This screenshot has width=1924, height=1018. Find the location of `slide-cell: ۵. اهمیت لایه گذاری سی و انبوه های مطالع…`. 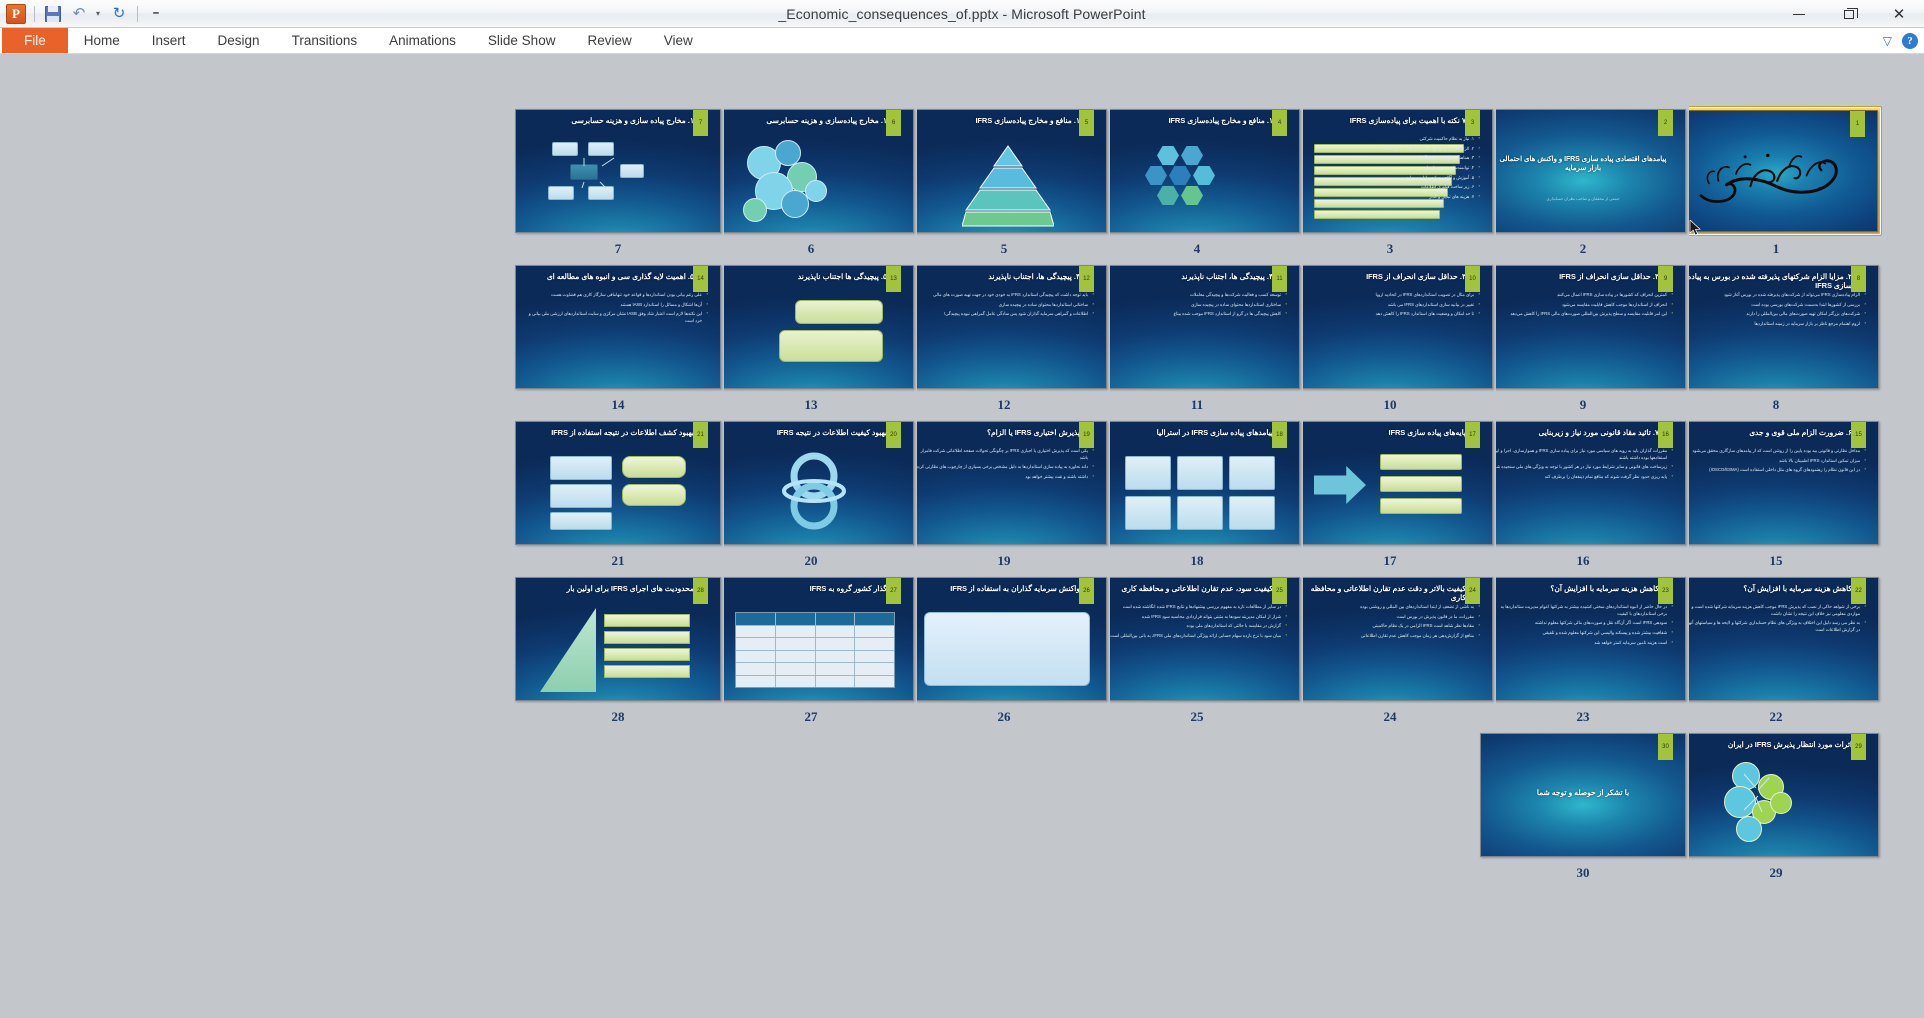

slide-cell: ۵. اهمیت لایه گذاری سی و انبوه های مطالع… is located at coordinates (618, 340).